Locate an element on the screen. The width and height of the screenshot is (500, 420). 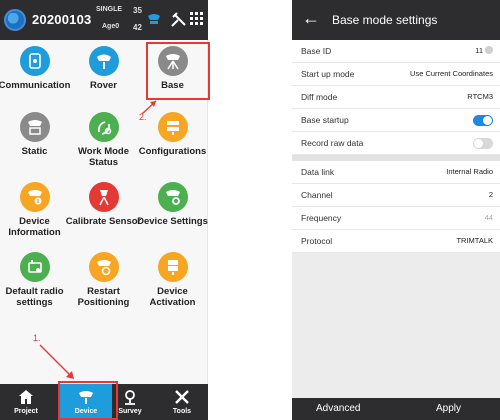
app-logo-icon is located at coordinates (15, 20).